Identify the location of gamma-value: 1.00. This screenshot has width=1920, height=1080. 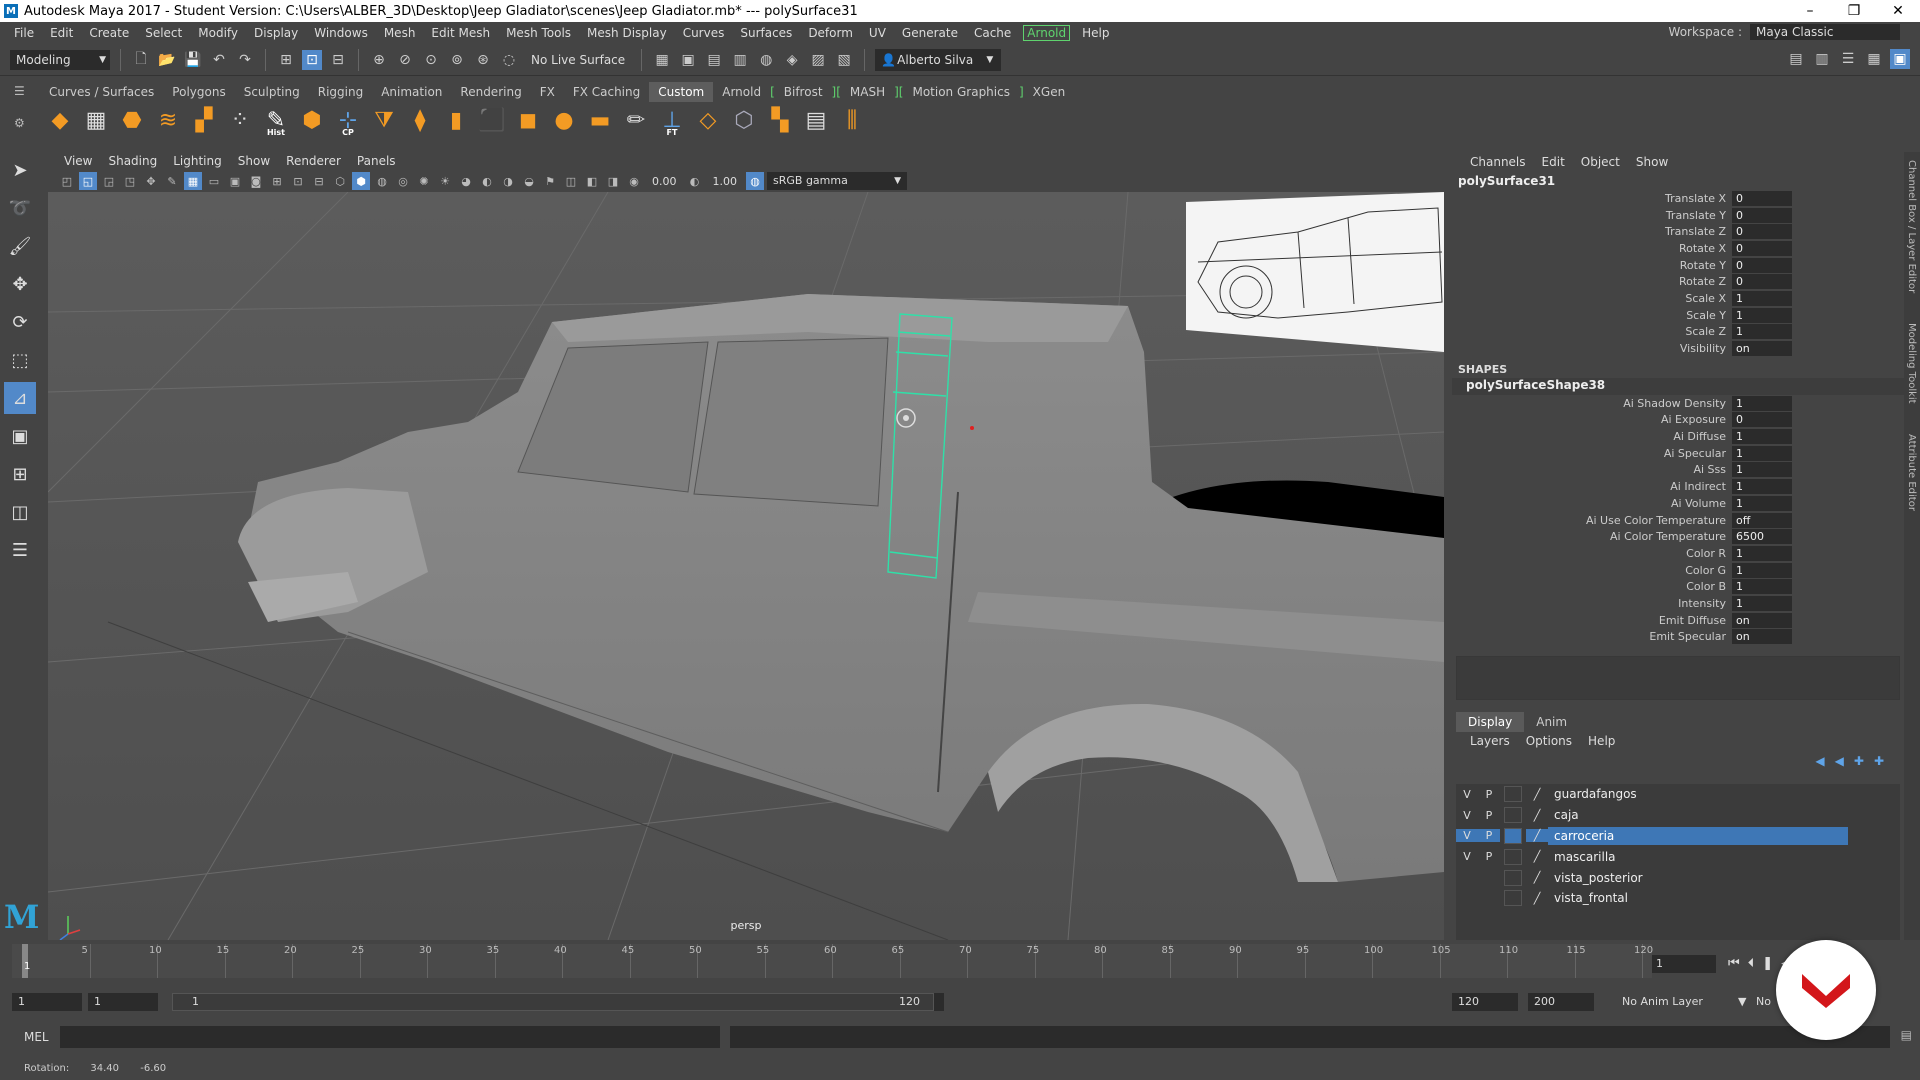
(725, 181).